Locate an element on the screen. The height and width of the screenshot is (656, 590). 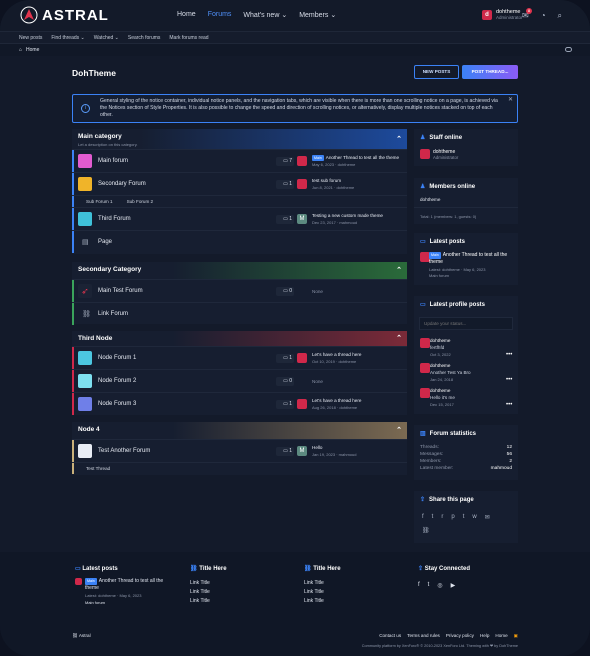
style-chooser: ⛓ Astral is located at coordinates (81, 636).